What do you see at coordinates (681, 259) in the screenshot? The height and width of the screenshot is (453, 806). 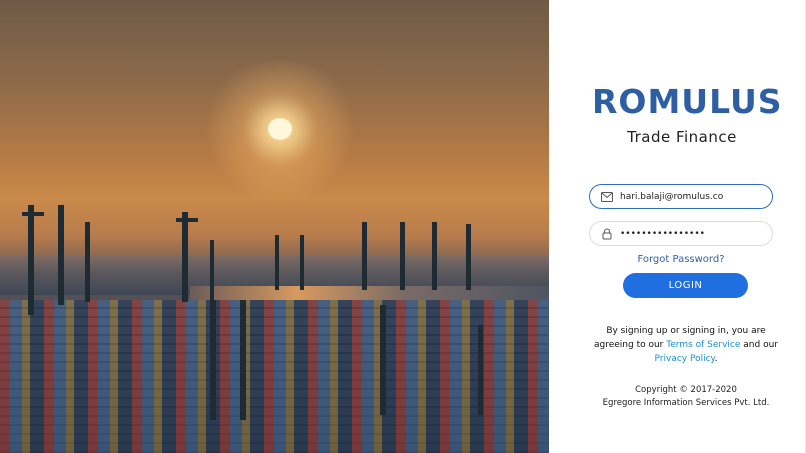 I see `forgot-password-link: Forgot Password?` at bounding box center [681, 259].